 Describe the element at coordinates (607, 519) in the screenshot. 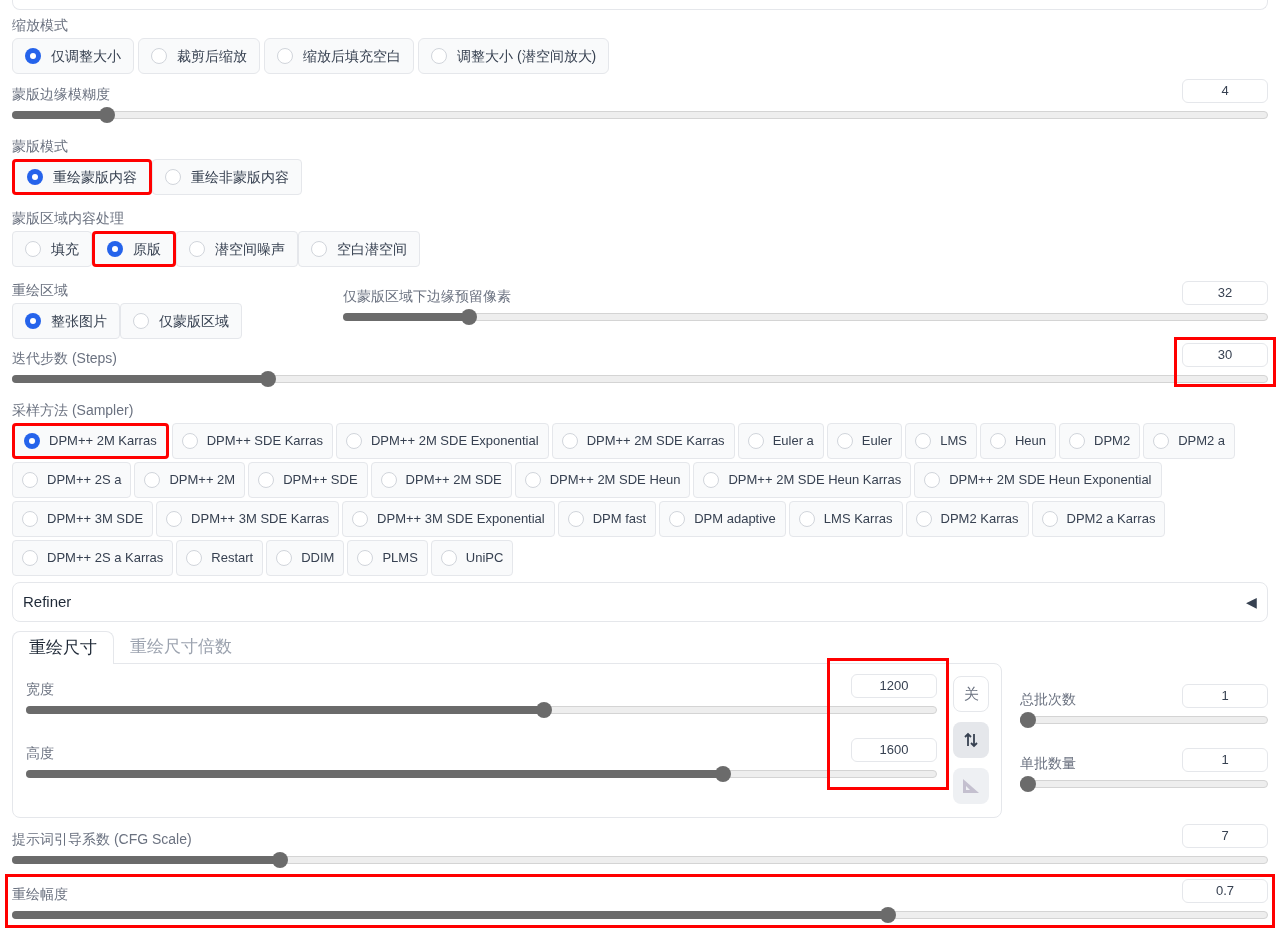

I see `radio-option: DPM fast` at that location.